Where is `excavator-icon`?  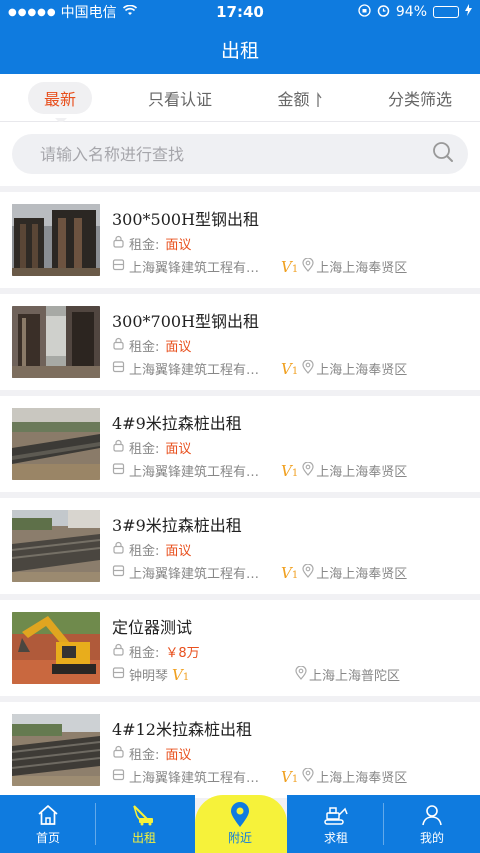
excavator-icon is located at coordinates (336, 815).